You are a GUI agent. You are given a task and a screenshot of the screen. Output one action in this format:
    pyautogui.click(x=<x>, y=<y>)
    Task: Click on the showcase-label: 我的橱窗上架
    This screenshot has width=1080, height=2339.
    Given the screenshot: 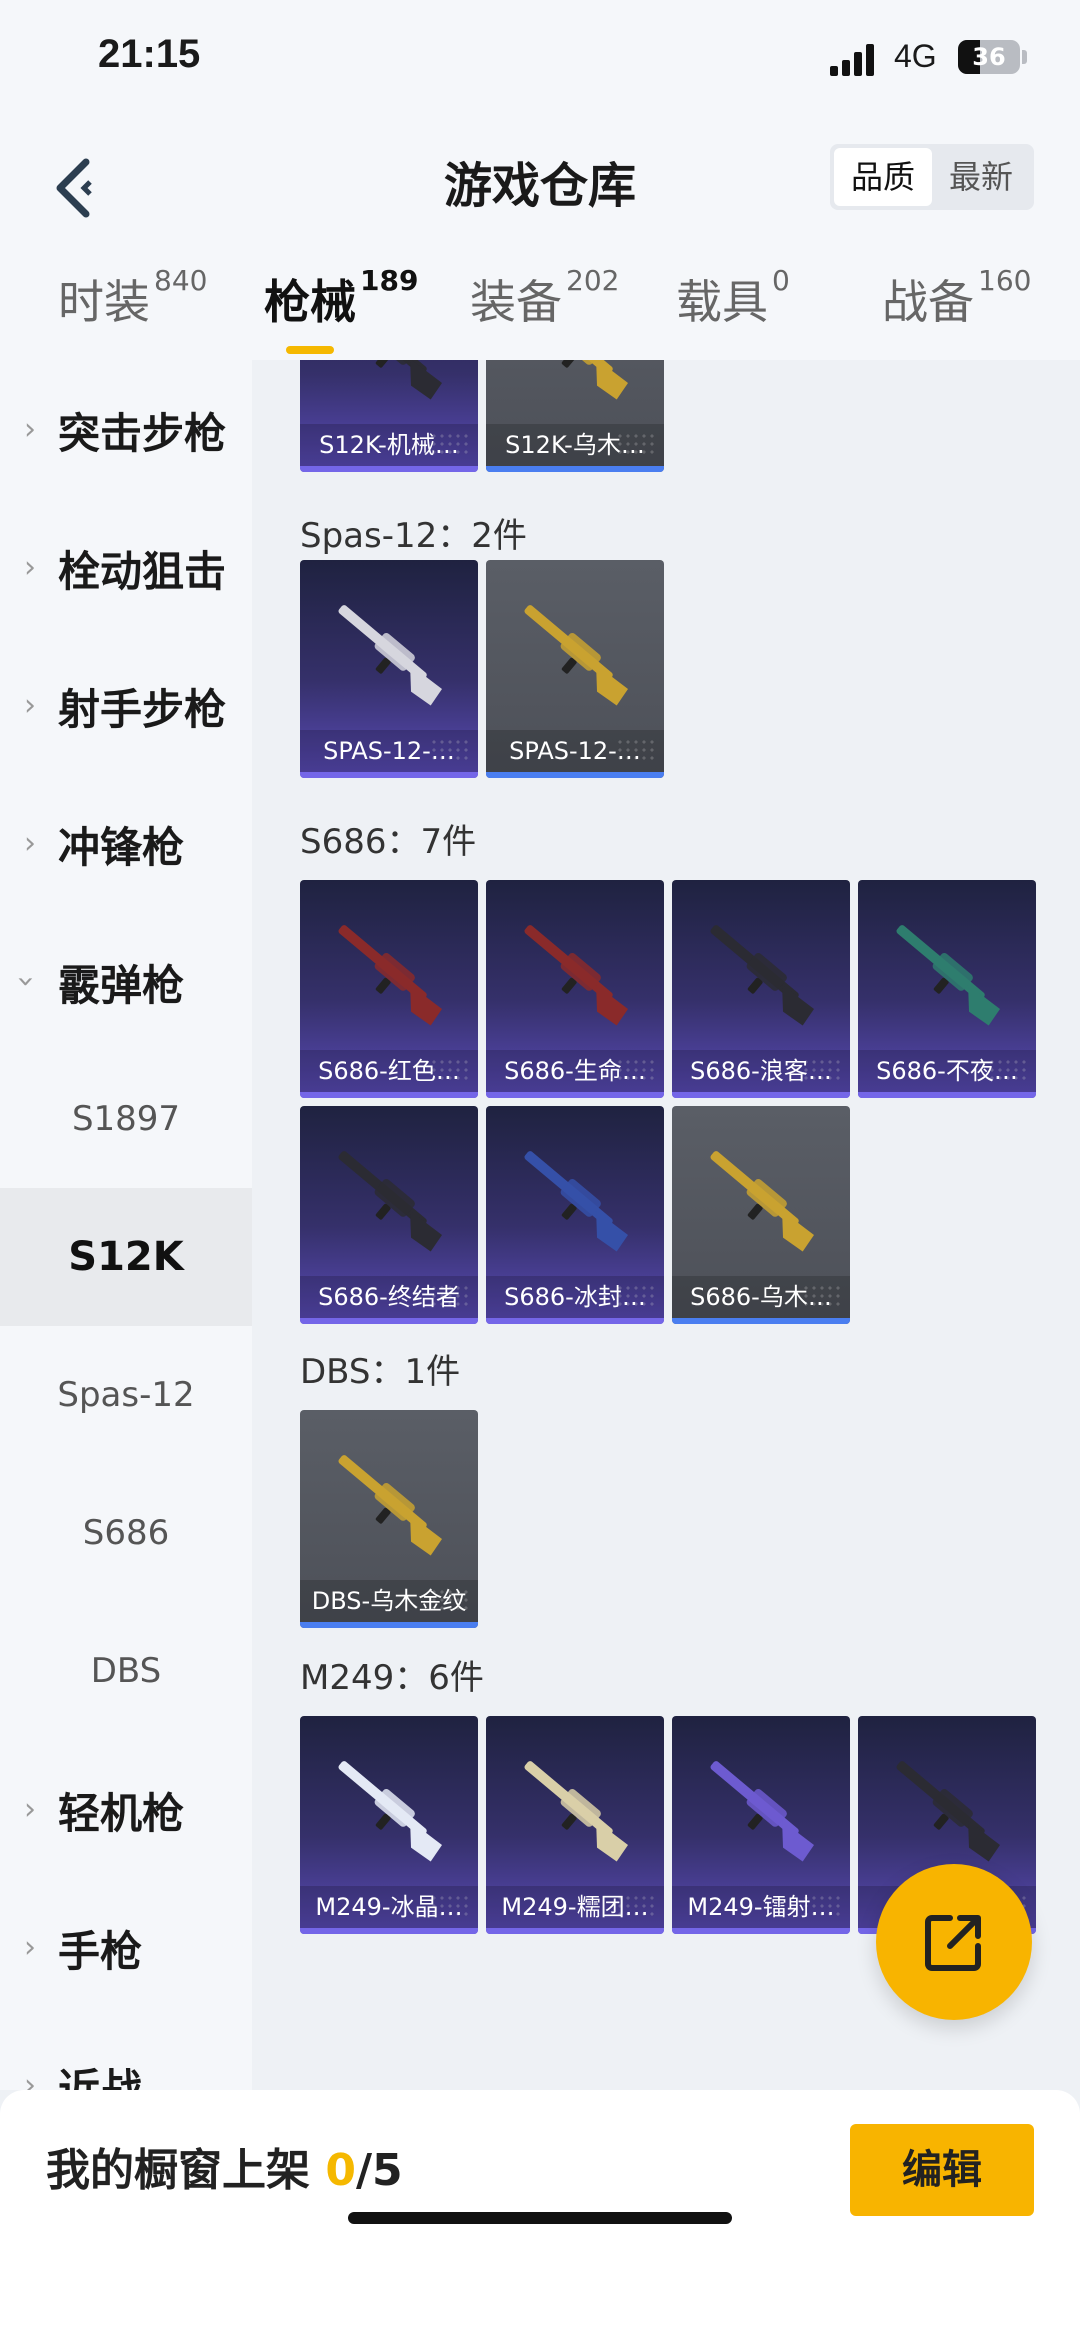 What is the action you would take?
    pyautogui.click(x=178, y=2170)
    